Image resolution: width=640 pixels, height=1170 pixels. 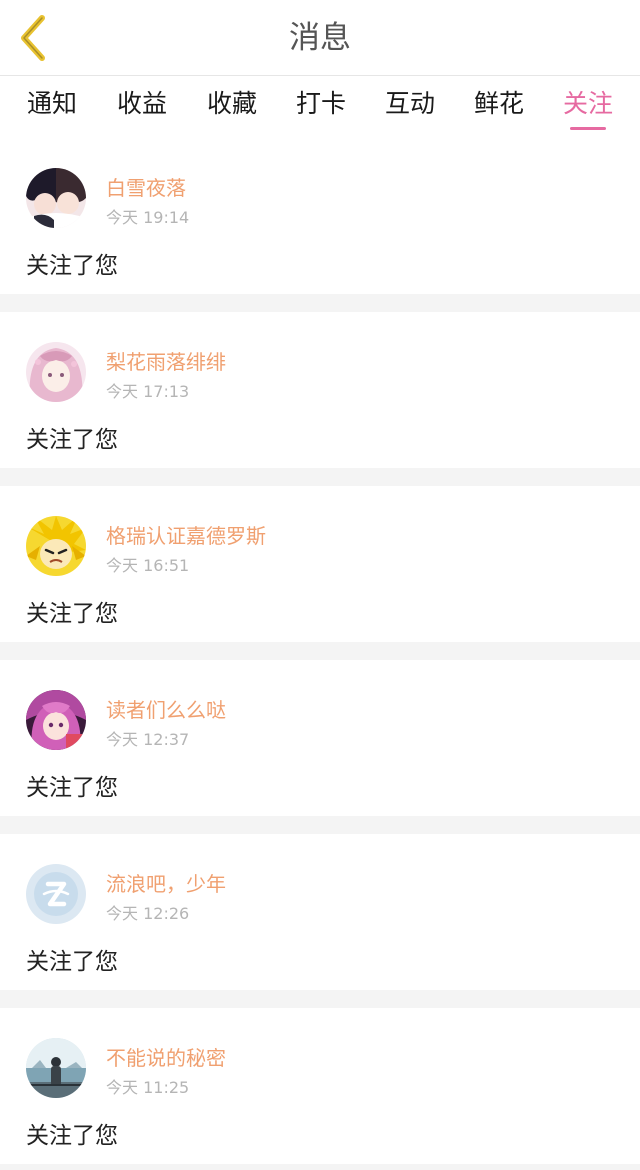 I want to click on avatar-pink-hair-girl-icon, so click(x=56, y=372).